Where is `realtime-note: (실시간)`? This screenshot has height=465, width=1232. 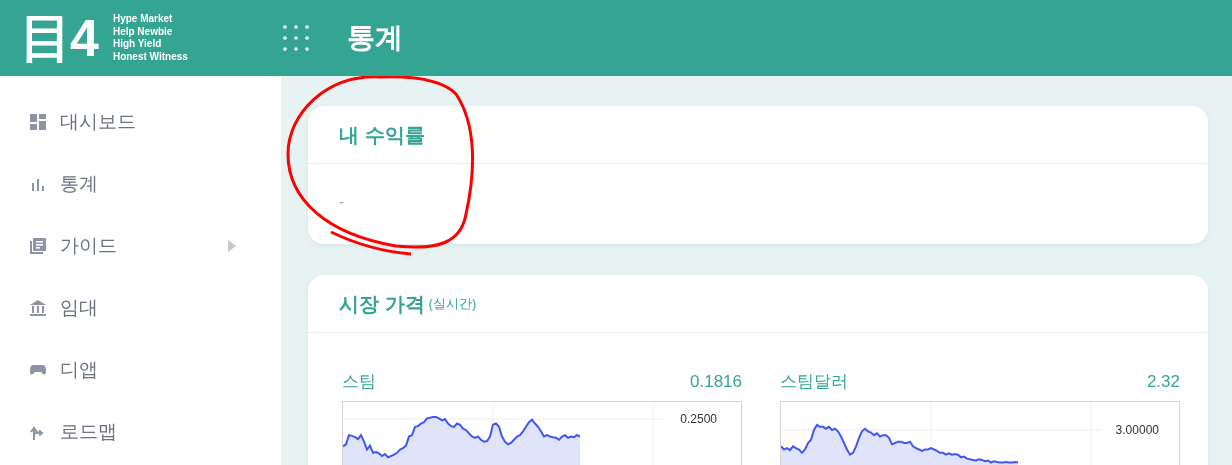
realtime-note: (실시간) is located at coordinates (452, 303).